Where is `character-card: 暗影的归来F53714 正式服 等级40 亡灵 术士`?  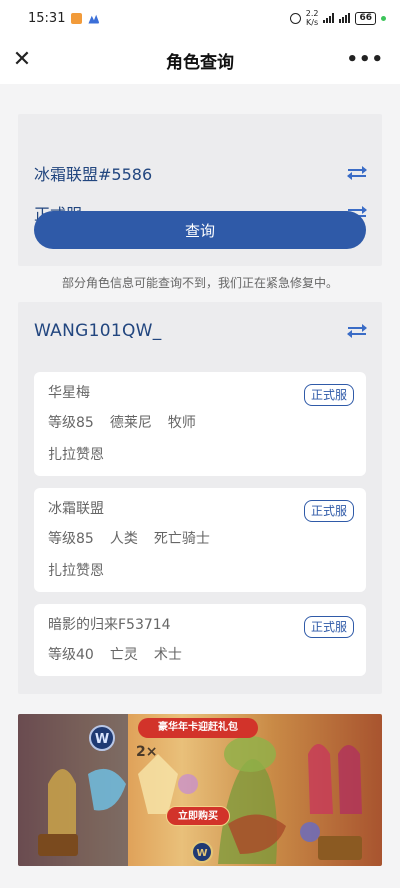 character-card: 暗影的归来F53714 正式服 等级40 亡灵 术士 is located at coordinates (200, 640).